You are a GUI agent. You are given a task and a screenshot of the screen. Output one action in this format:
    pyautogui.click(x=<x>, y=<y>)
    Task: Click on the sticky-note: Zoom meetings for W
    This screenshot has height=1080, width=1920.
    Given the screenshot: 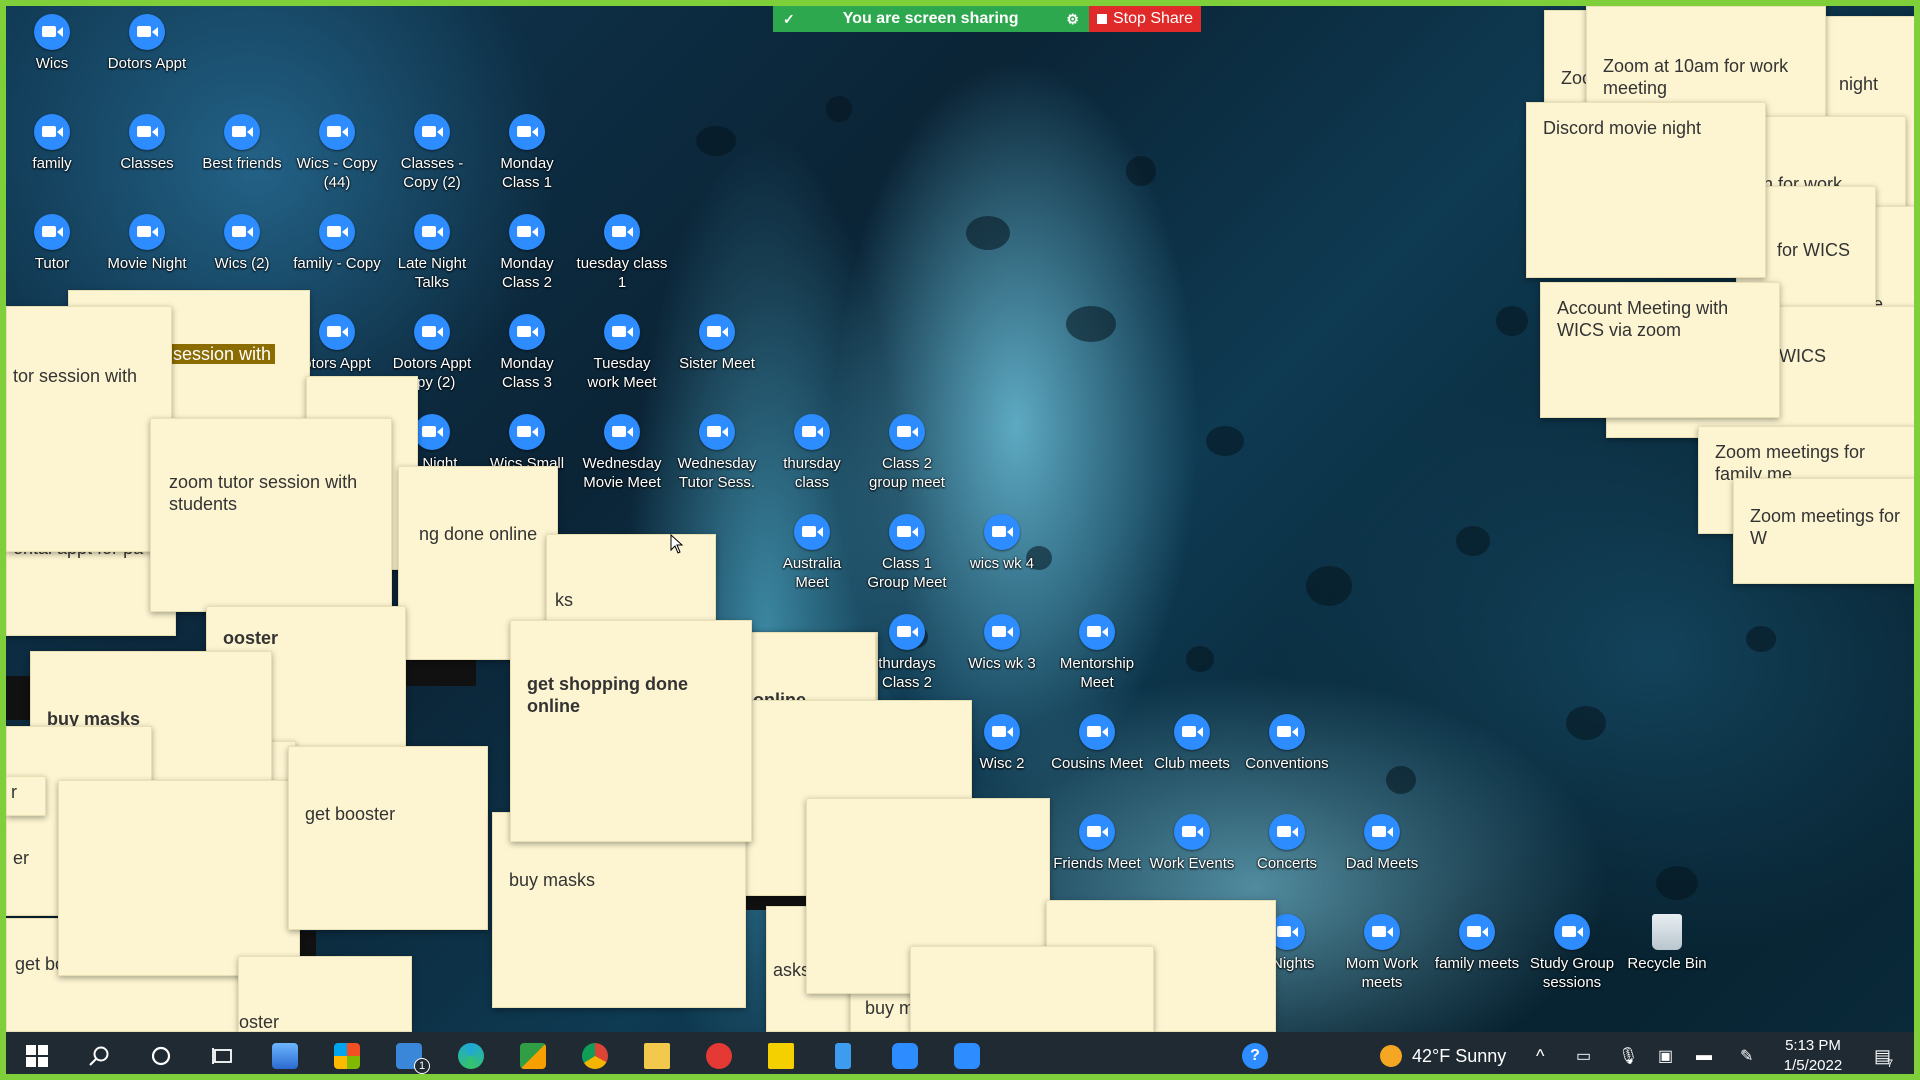 What is the action you would take?
    pyautogui.click(x=1823, y=531)
    